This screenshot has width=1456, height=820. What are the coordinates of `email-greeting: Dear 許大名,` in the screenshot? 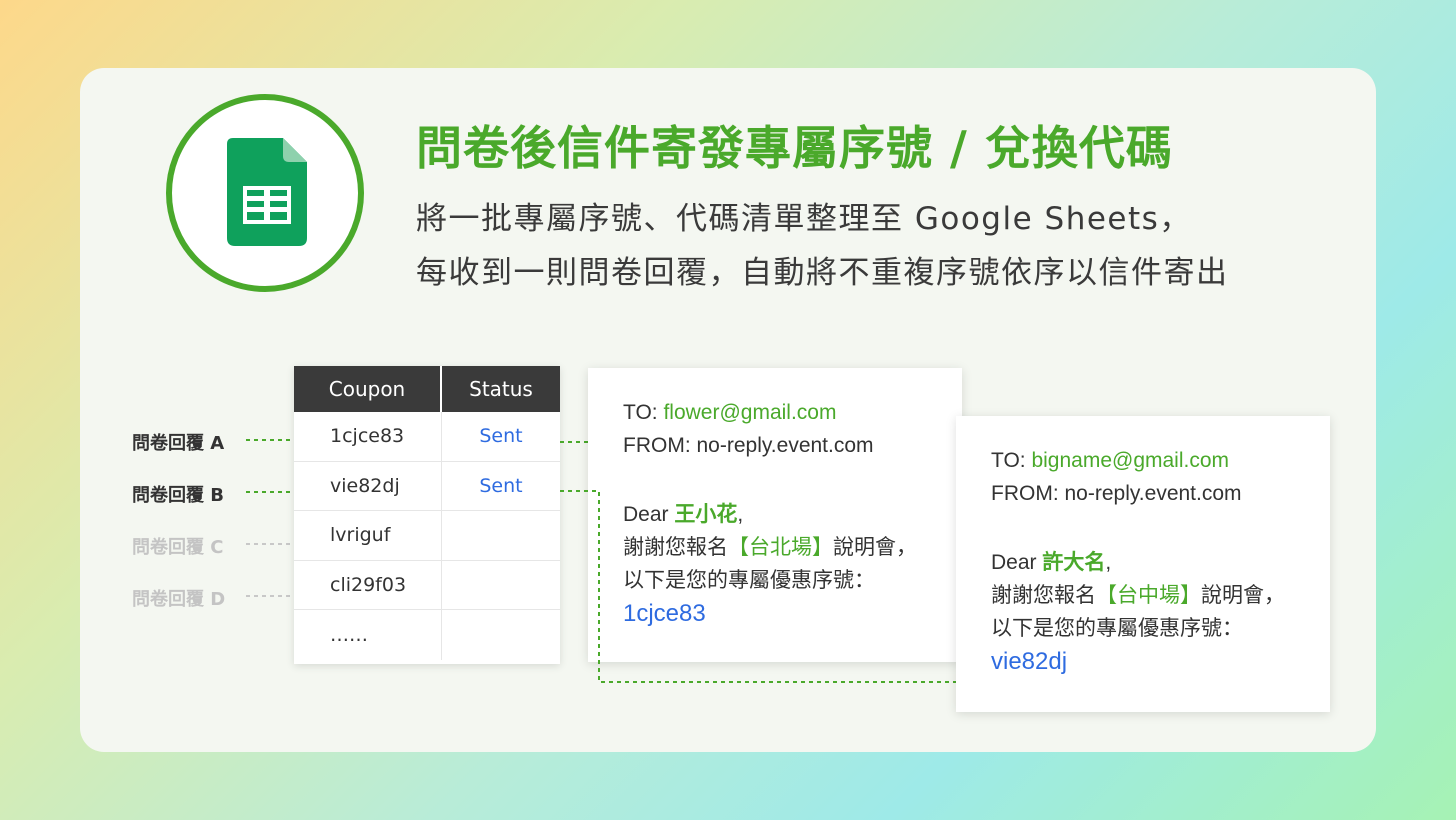 It's located at (1051, 562).